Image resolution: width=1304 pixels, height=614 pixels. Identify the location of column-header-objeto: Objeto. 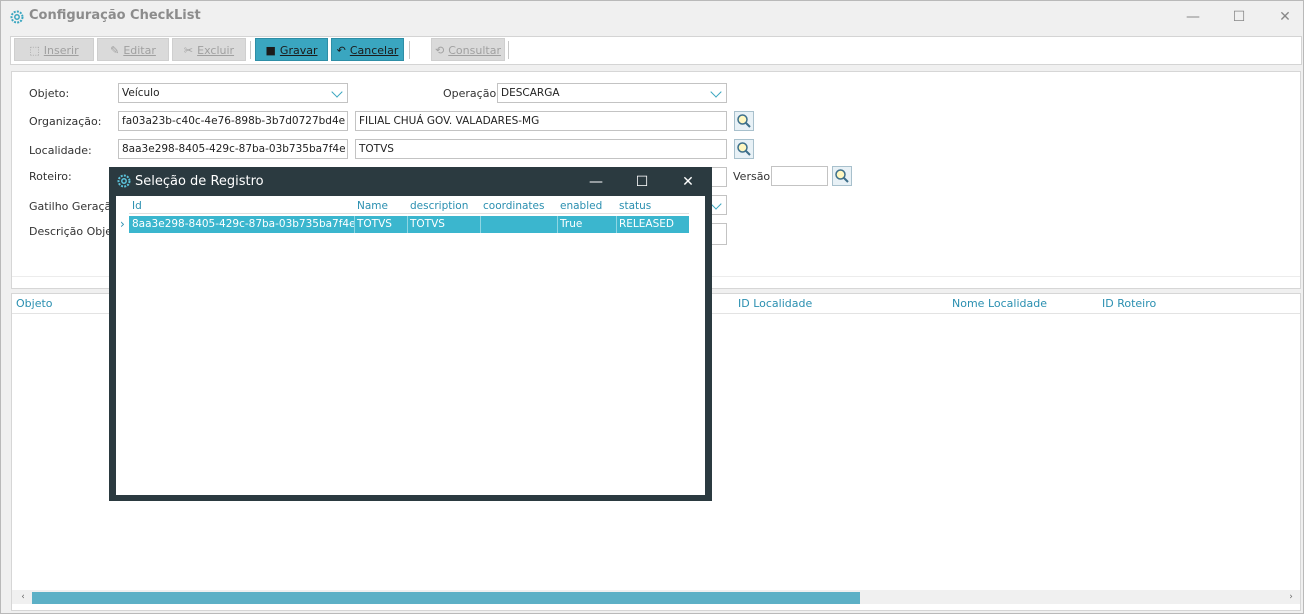
(34, 303).